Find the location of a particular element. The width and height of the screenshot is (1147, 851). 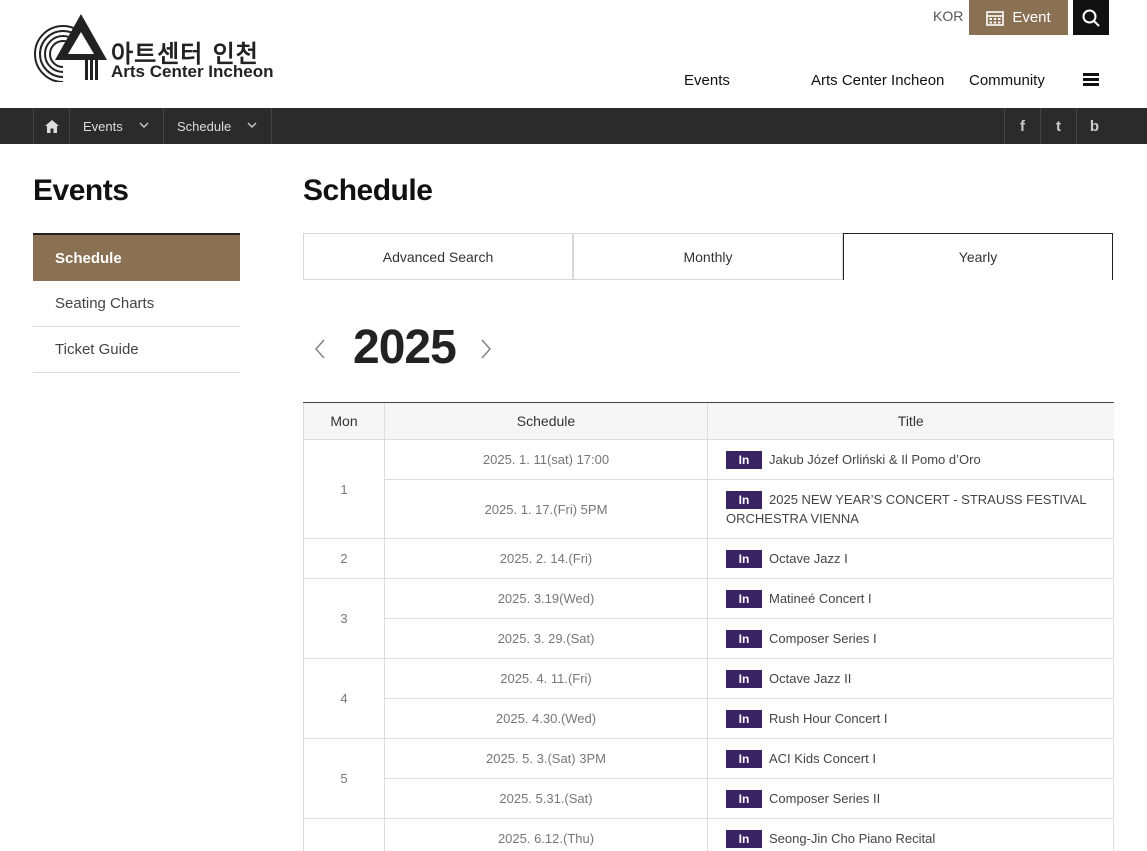

title-cell: In Matineé Concert I is located at coordinates (910, 598).